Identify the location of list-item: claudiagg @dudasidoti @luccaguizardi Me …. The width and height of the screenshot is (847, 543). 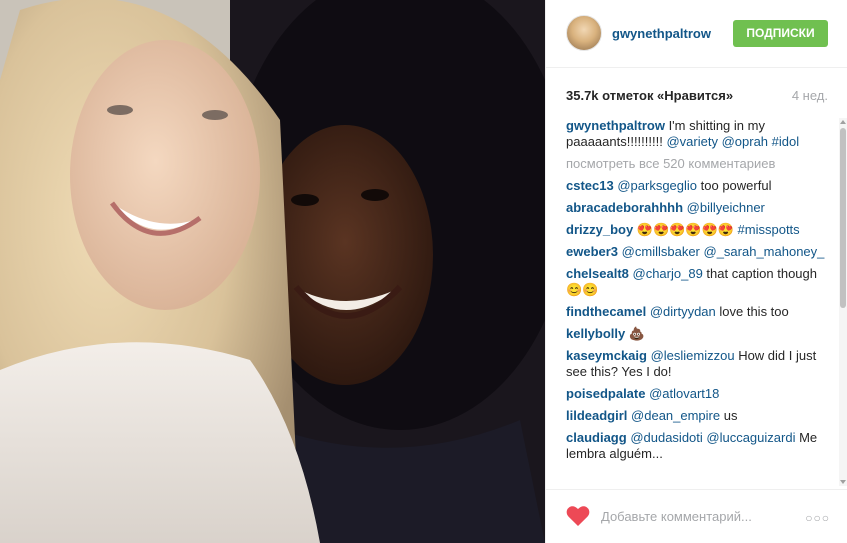
(697, 446).